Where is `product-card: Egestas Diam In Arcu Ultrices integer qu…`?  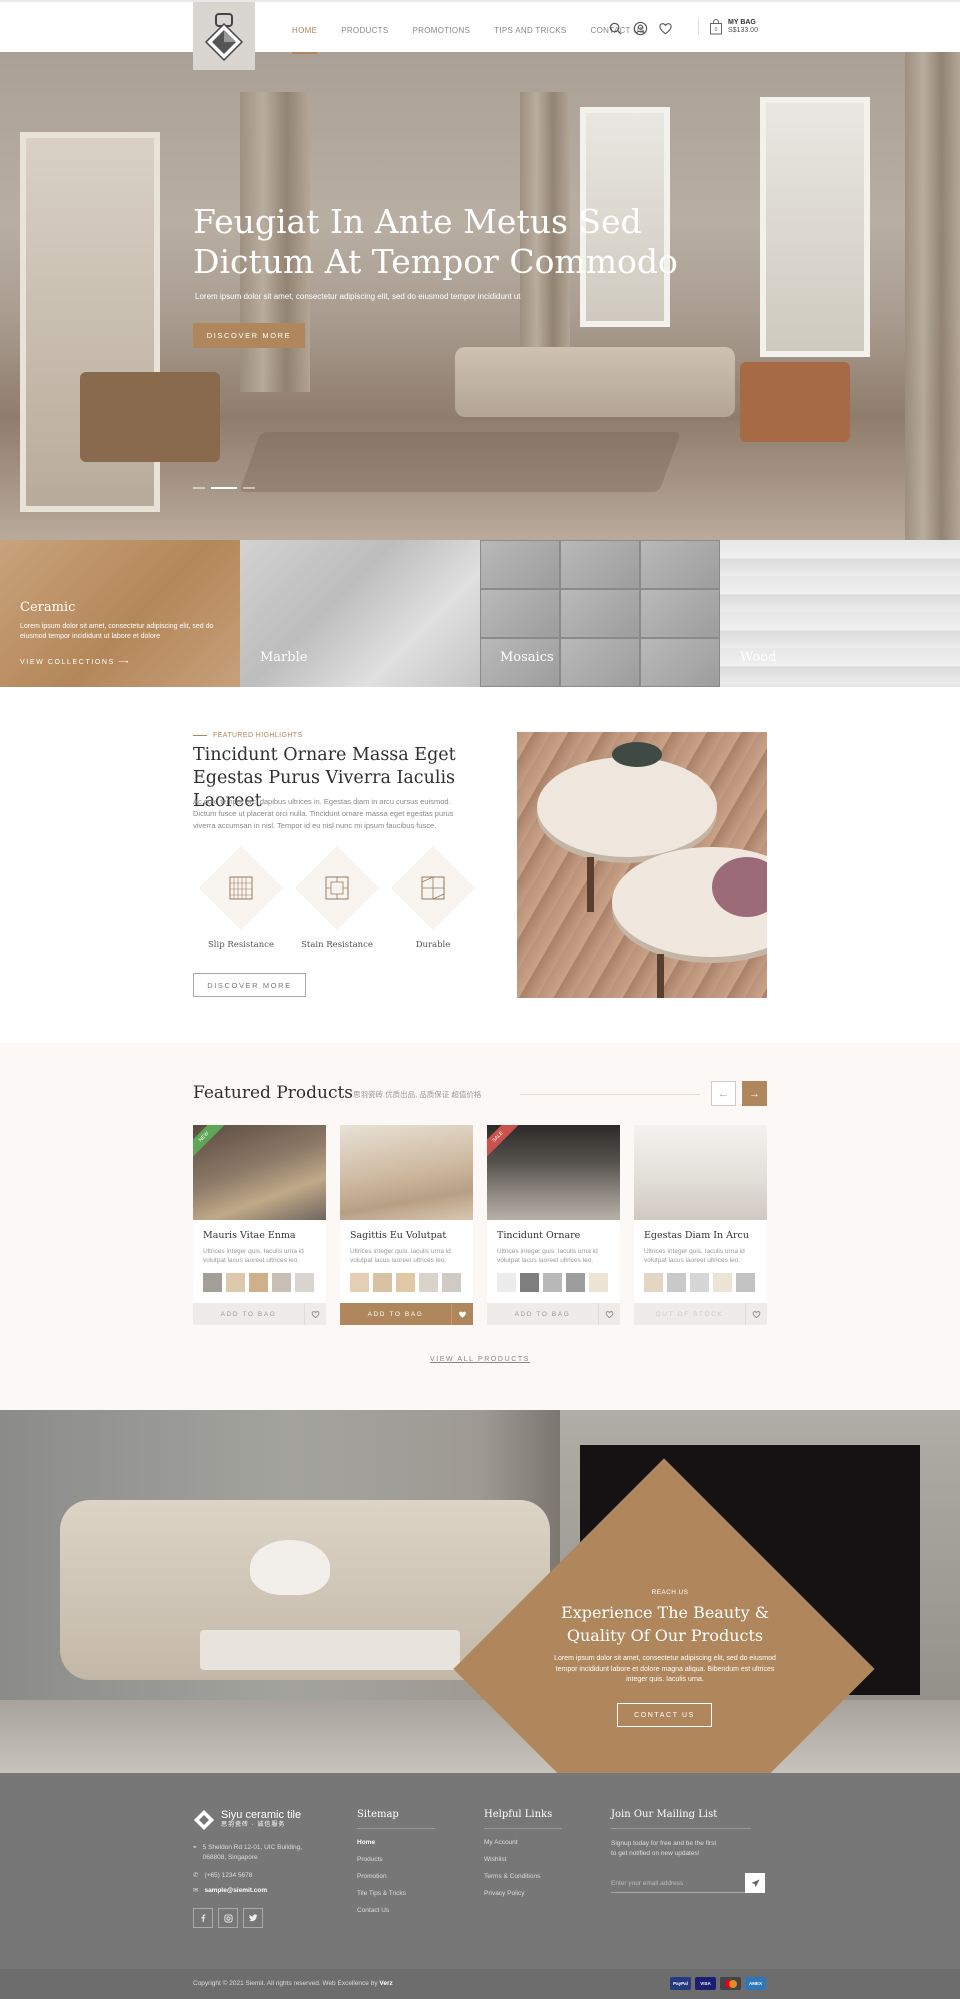
product-card: Egestas Diam In Arcu Ultrices integer qu… is located at coordinates (700, 1225).